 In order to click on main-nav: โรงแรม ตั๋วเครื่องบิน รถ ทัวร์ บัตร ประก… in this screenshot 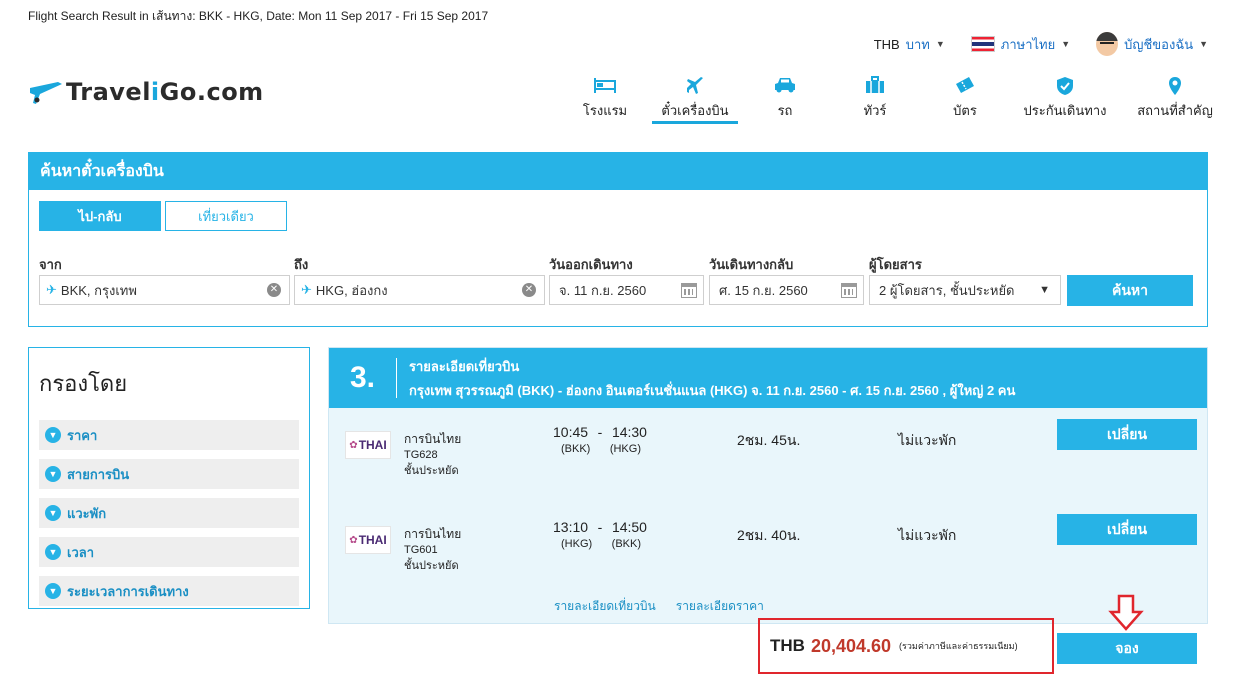, I will do `click(895, 100)`.